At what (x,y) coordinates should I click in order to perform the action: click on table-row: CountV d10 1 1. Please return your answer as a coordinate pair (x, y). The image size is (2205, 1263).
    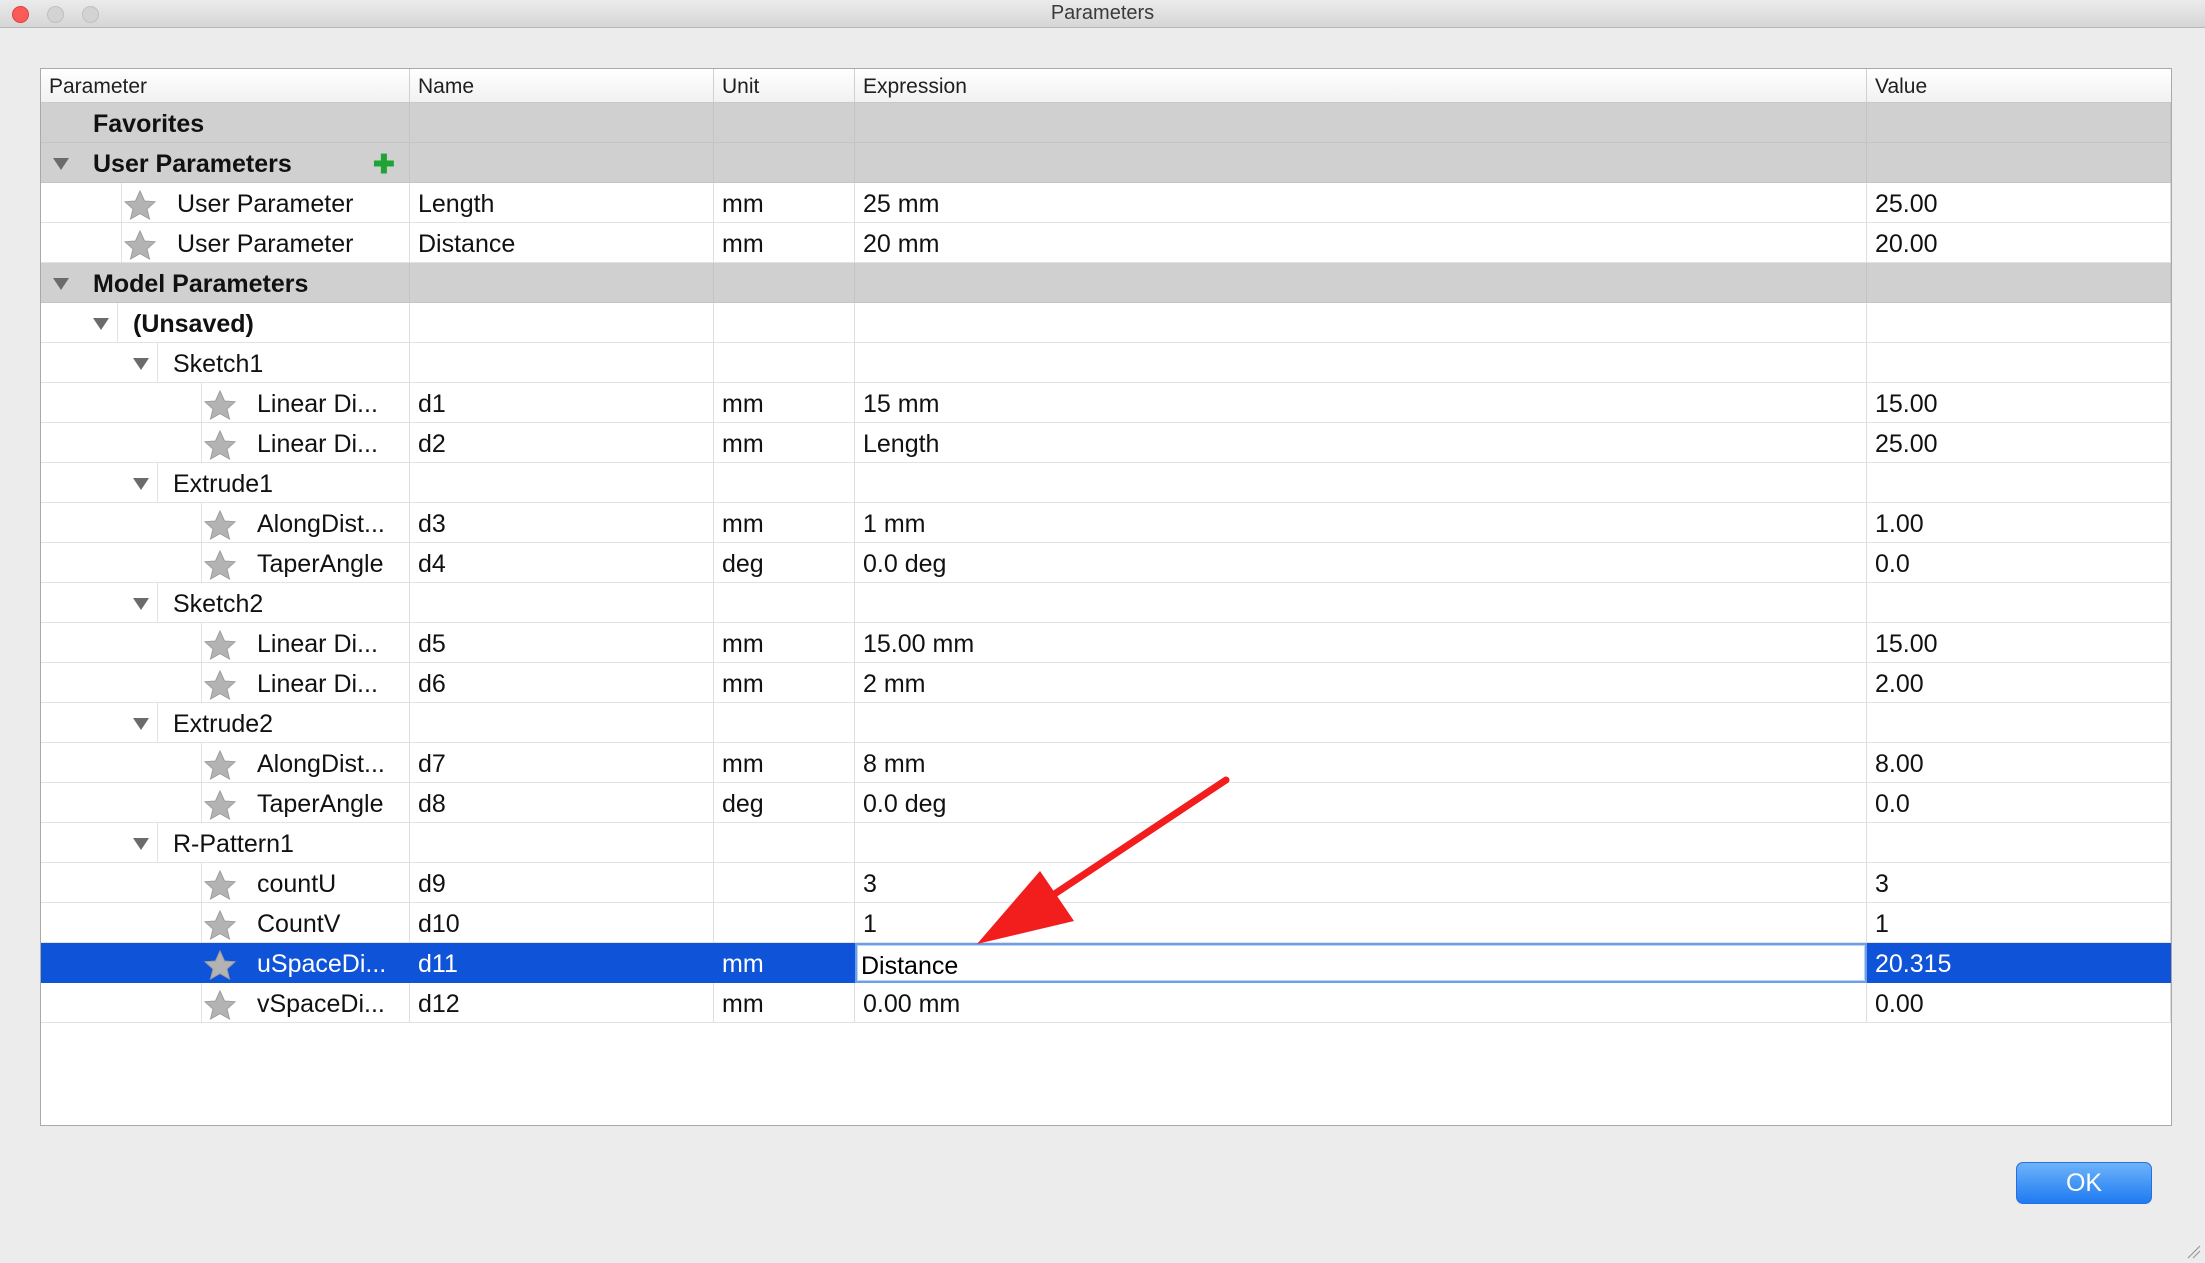
    Looking at the image, I should click on (1106, 923).